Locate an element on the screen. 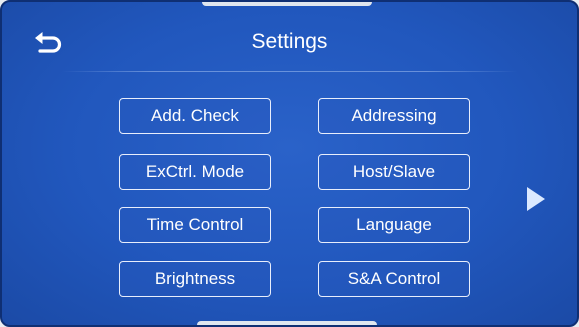 The image size is (579, 327). bottom-bezel-notch is located at coordinates (287, 323).